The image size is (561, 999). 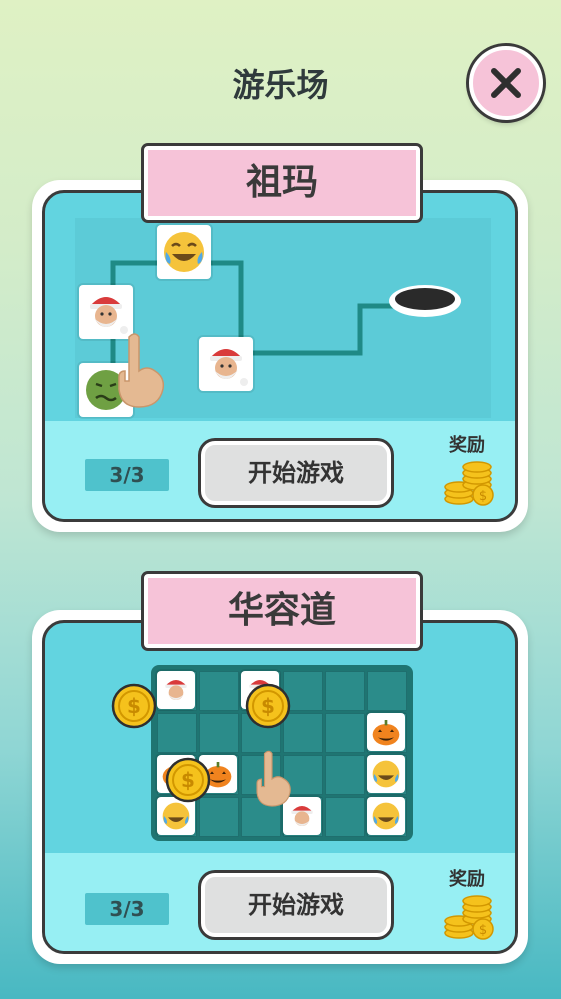 I want to click on game-title-zuma: 祖玛, so click(x=282, y=183).